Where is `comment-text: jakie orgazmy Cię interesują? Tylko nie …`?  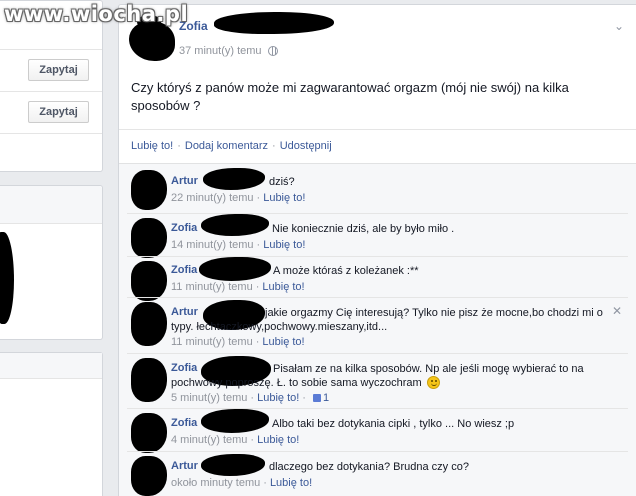
comment-text: jakie orgazmy Cię interesują? Tylko nie … is located at coordinates (434, 313).